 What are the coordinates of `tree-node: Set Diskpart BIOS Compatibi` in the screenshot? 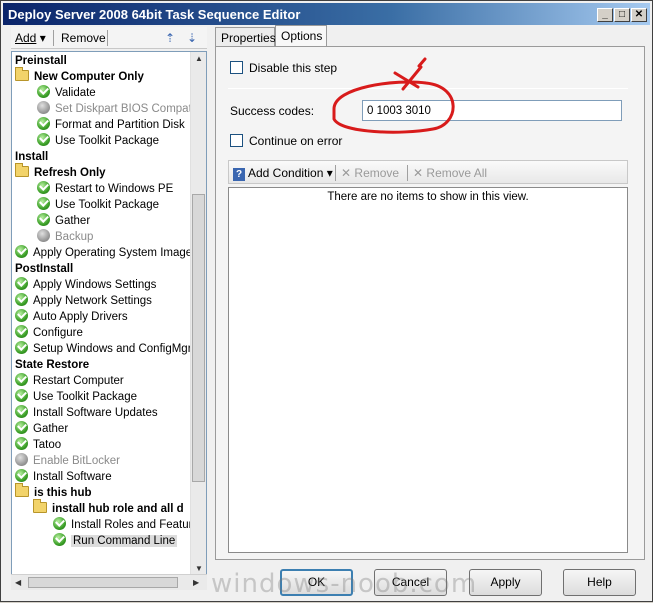 It's located at (120, 109).